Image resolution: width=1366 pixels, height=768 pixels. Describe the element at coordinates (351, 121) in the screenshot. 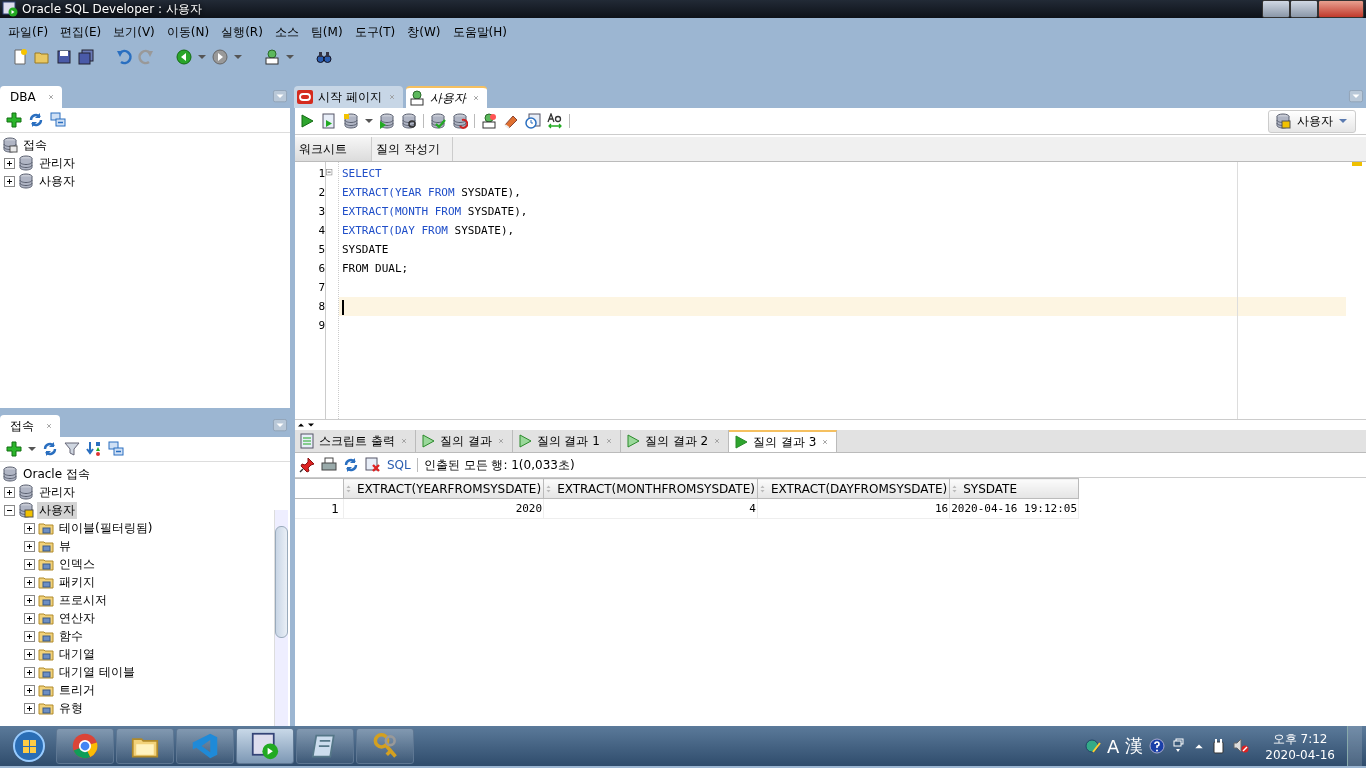

I see `autotrace-icon` at that location.